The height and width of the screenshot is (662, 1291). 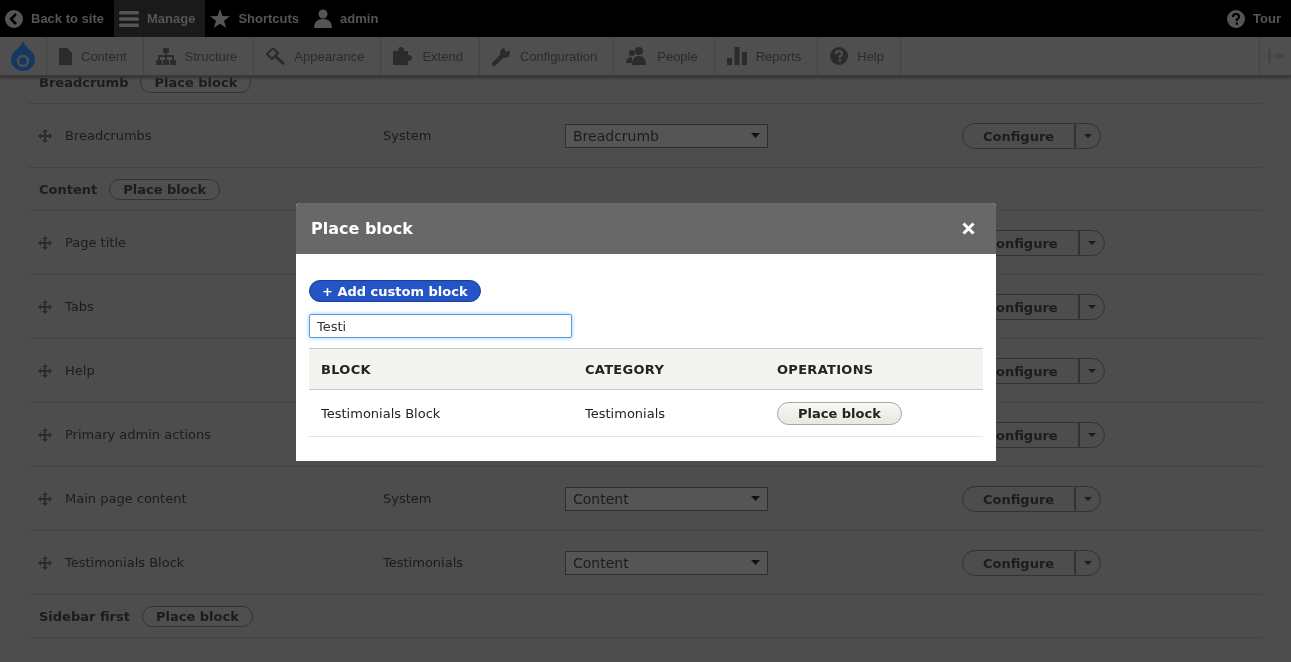 I want to click on close-icon, so click(x=968, y=228).